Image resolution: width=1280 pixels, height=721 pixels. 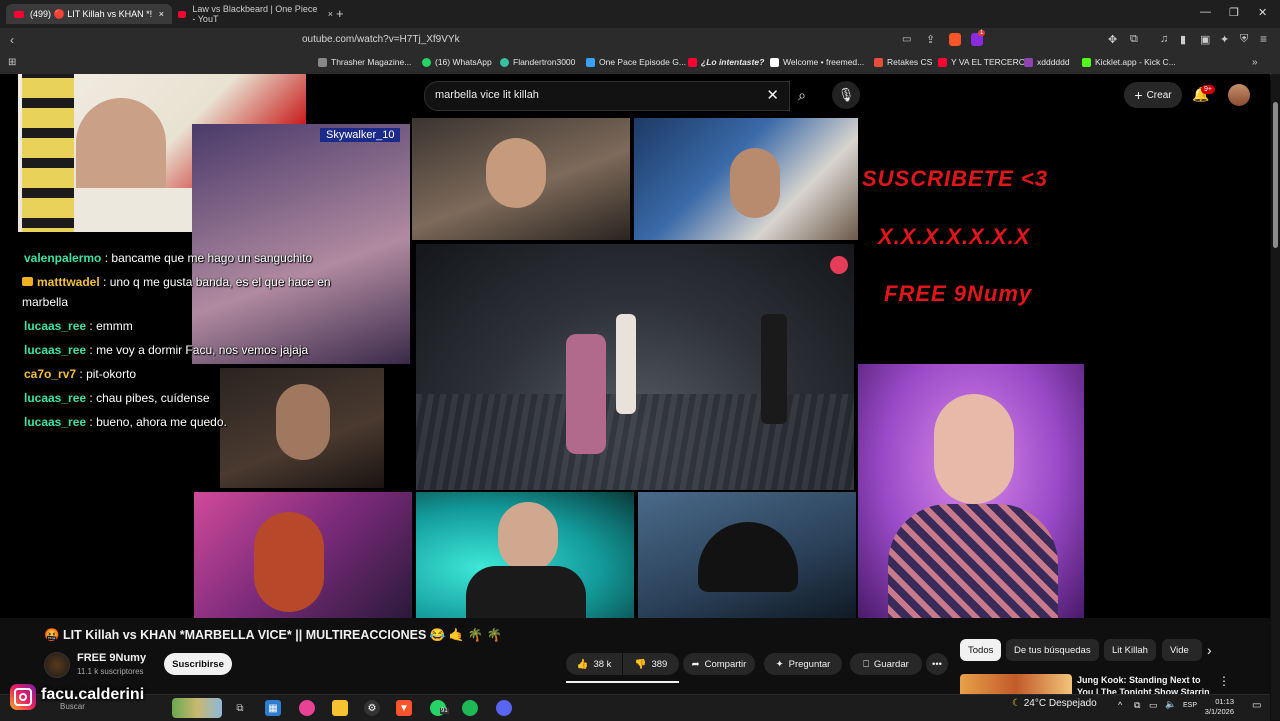 I want to click on save-button: ⎕ Guardar, so click(x=886, y=664).